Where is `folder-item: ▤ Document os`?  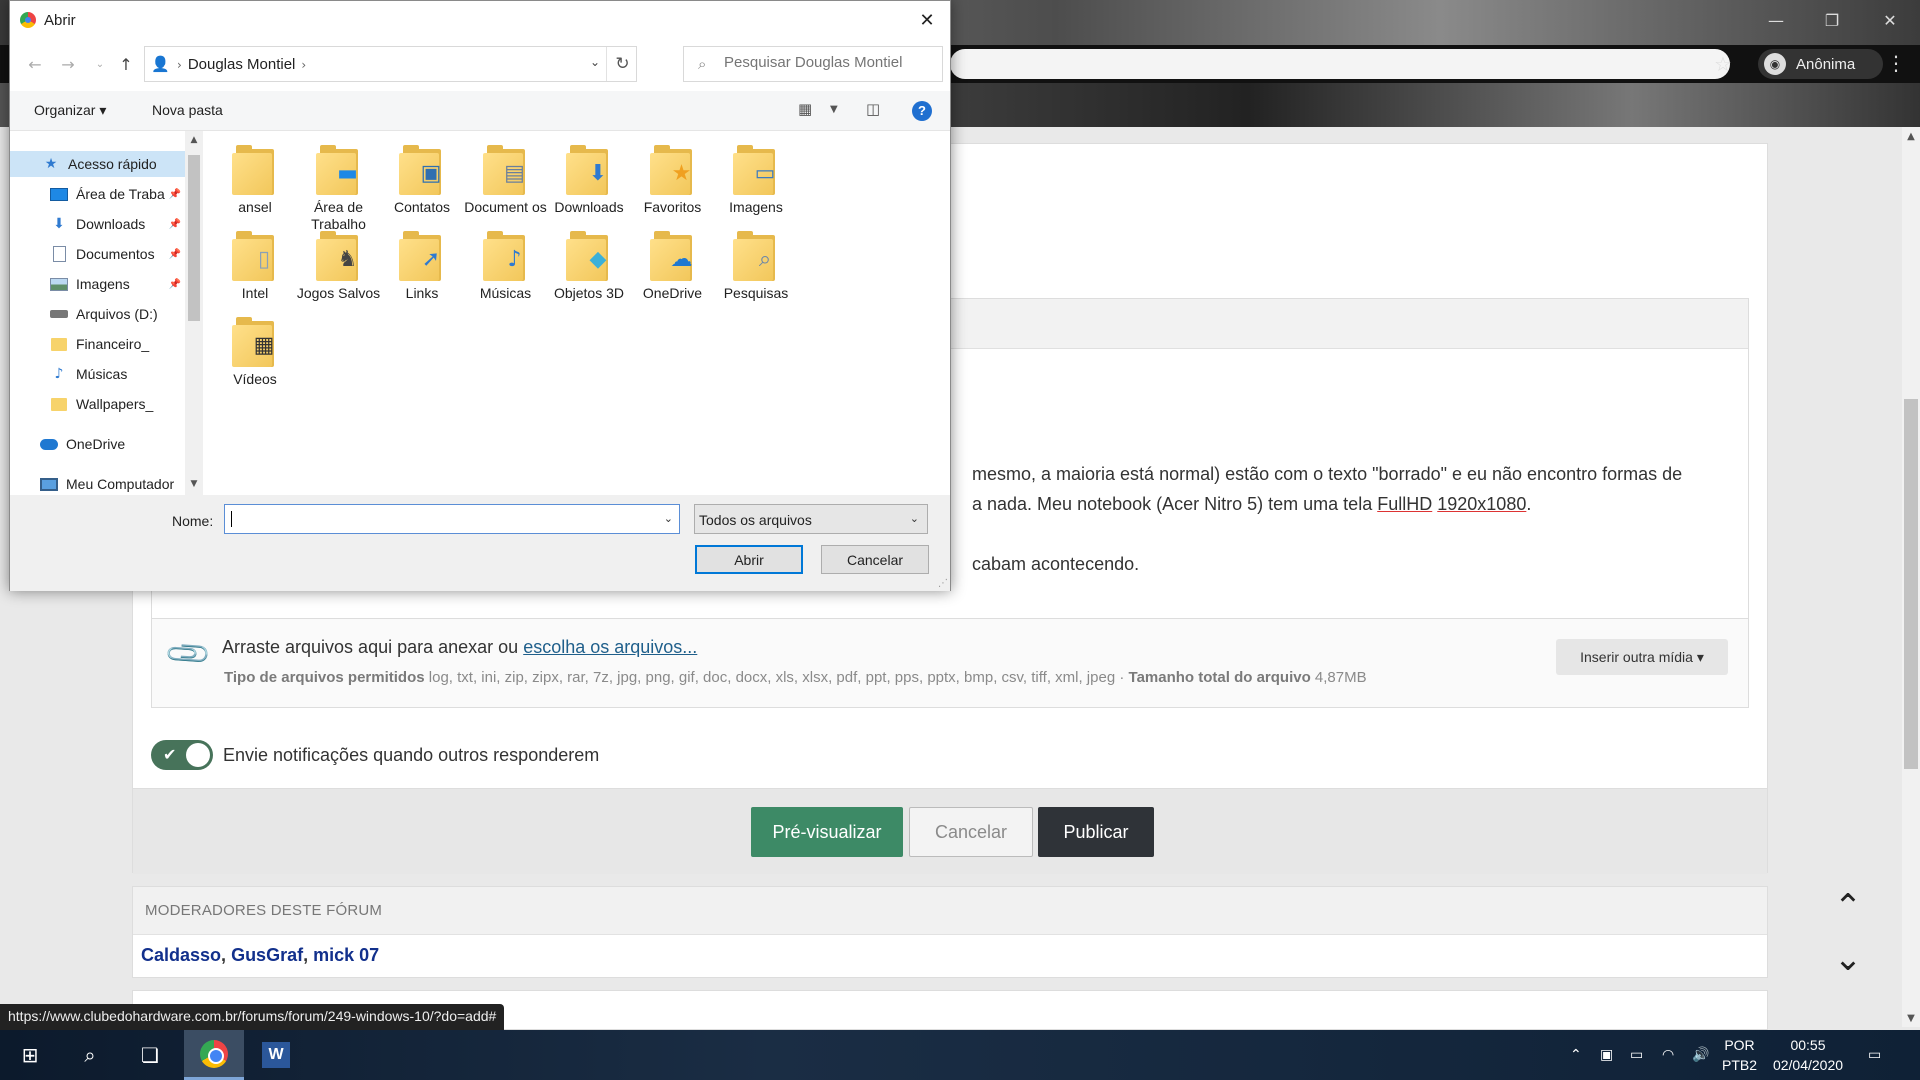 folder-item: ▤ Document os is located at coordinates (506, 189).